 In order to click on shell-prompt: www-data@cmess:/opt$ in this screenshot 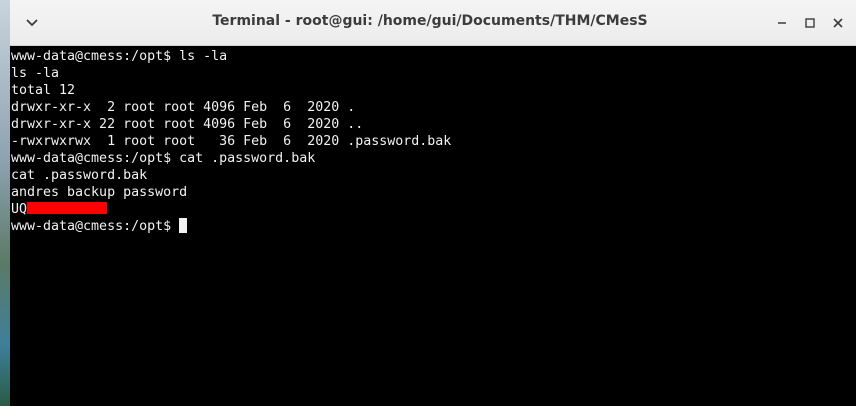, I will do `click(95, 226)`.